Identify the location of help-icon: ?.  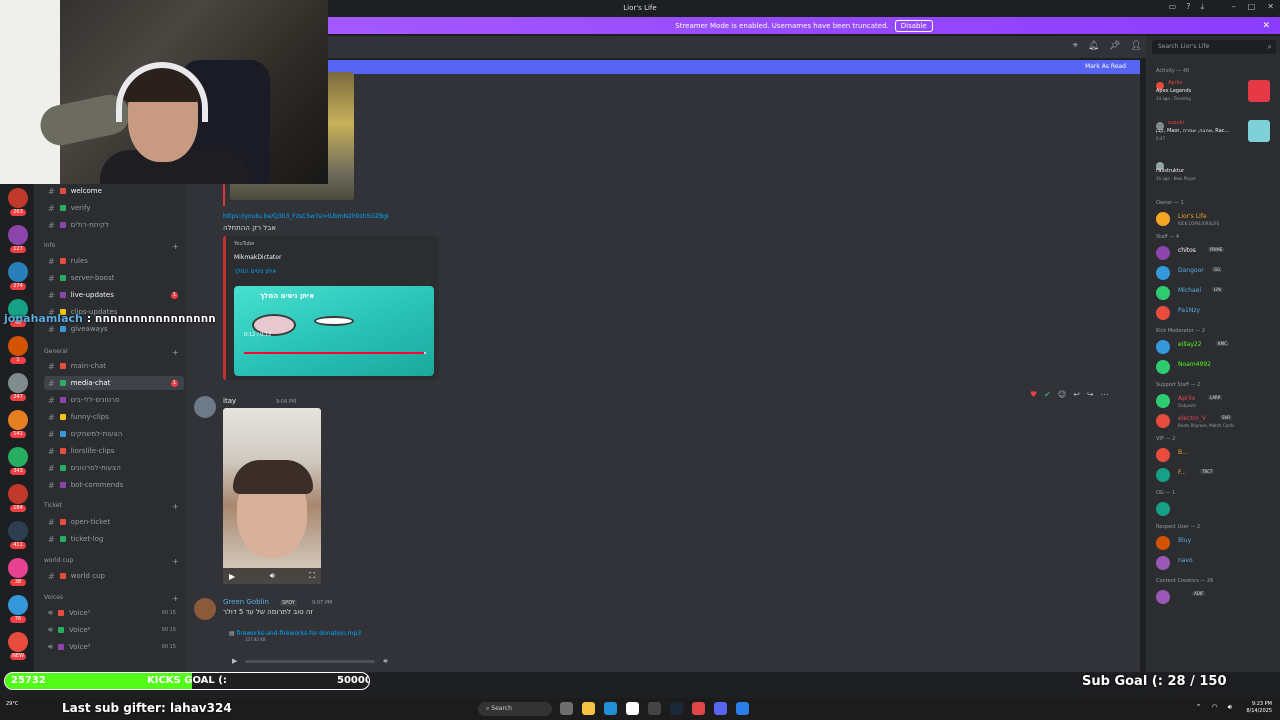
(1188, 7).